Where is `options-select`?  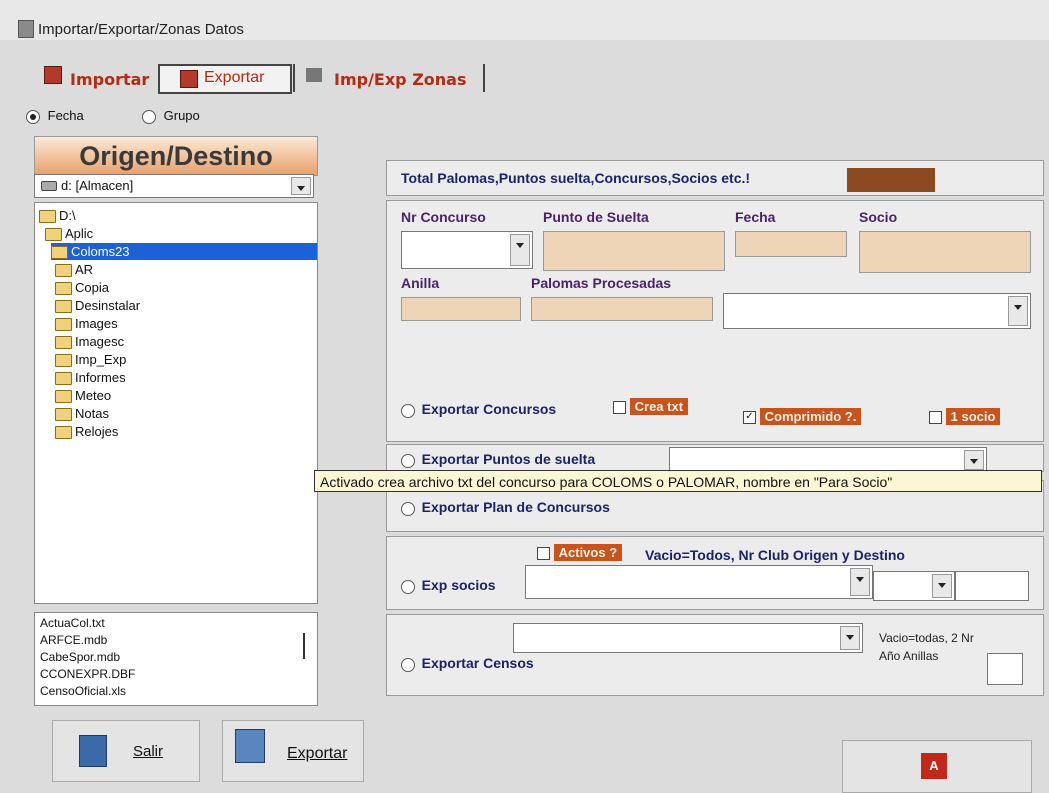
options-select is located at coordinates (877, 311).